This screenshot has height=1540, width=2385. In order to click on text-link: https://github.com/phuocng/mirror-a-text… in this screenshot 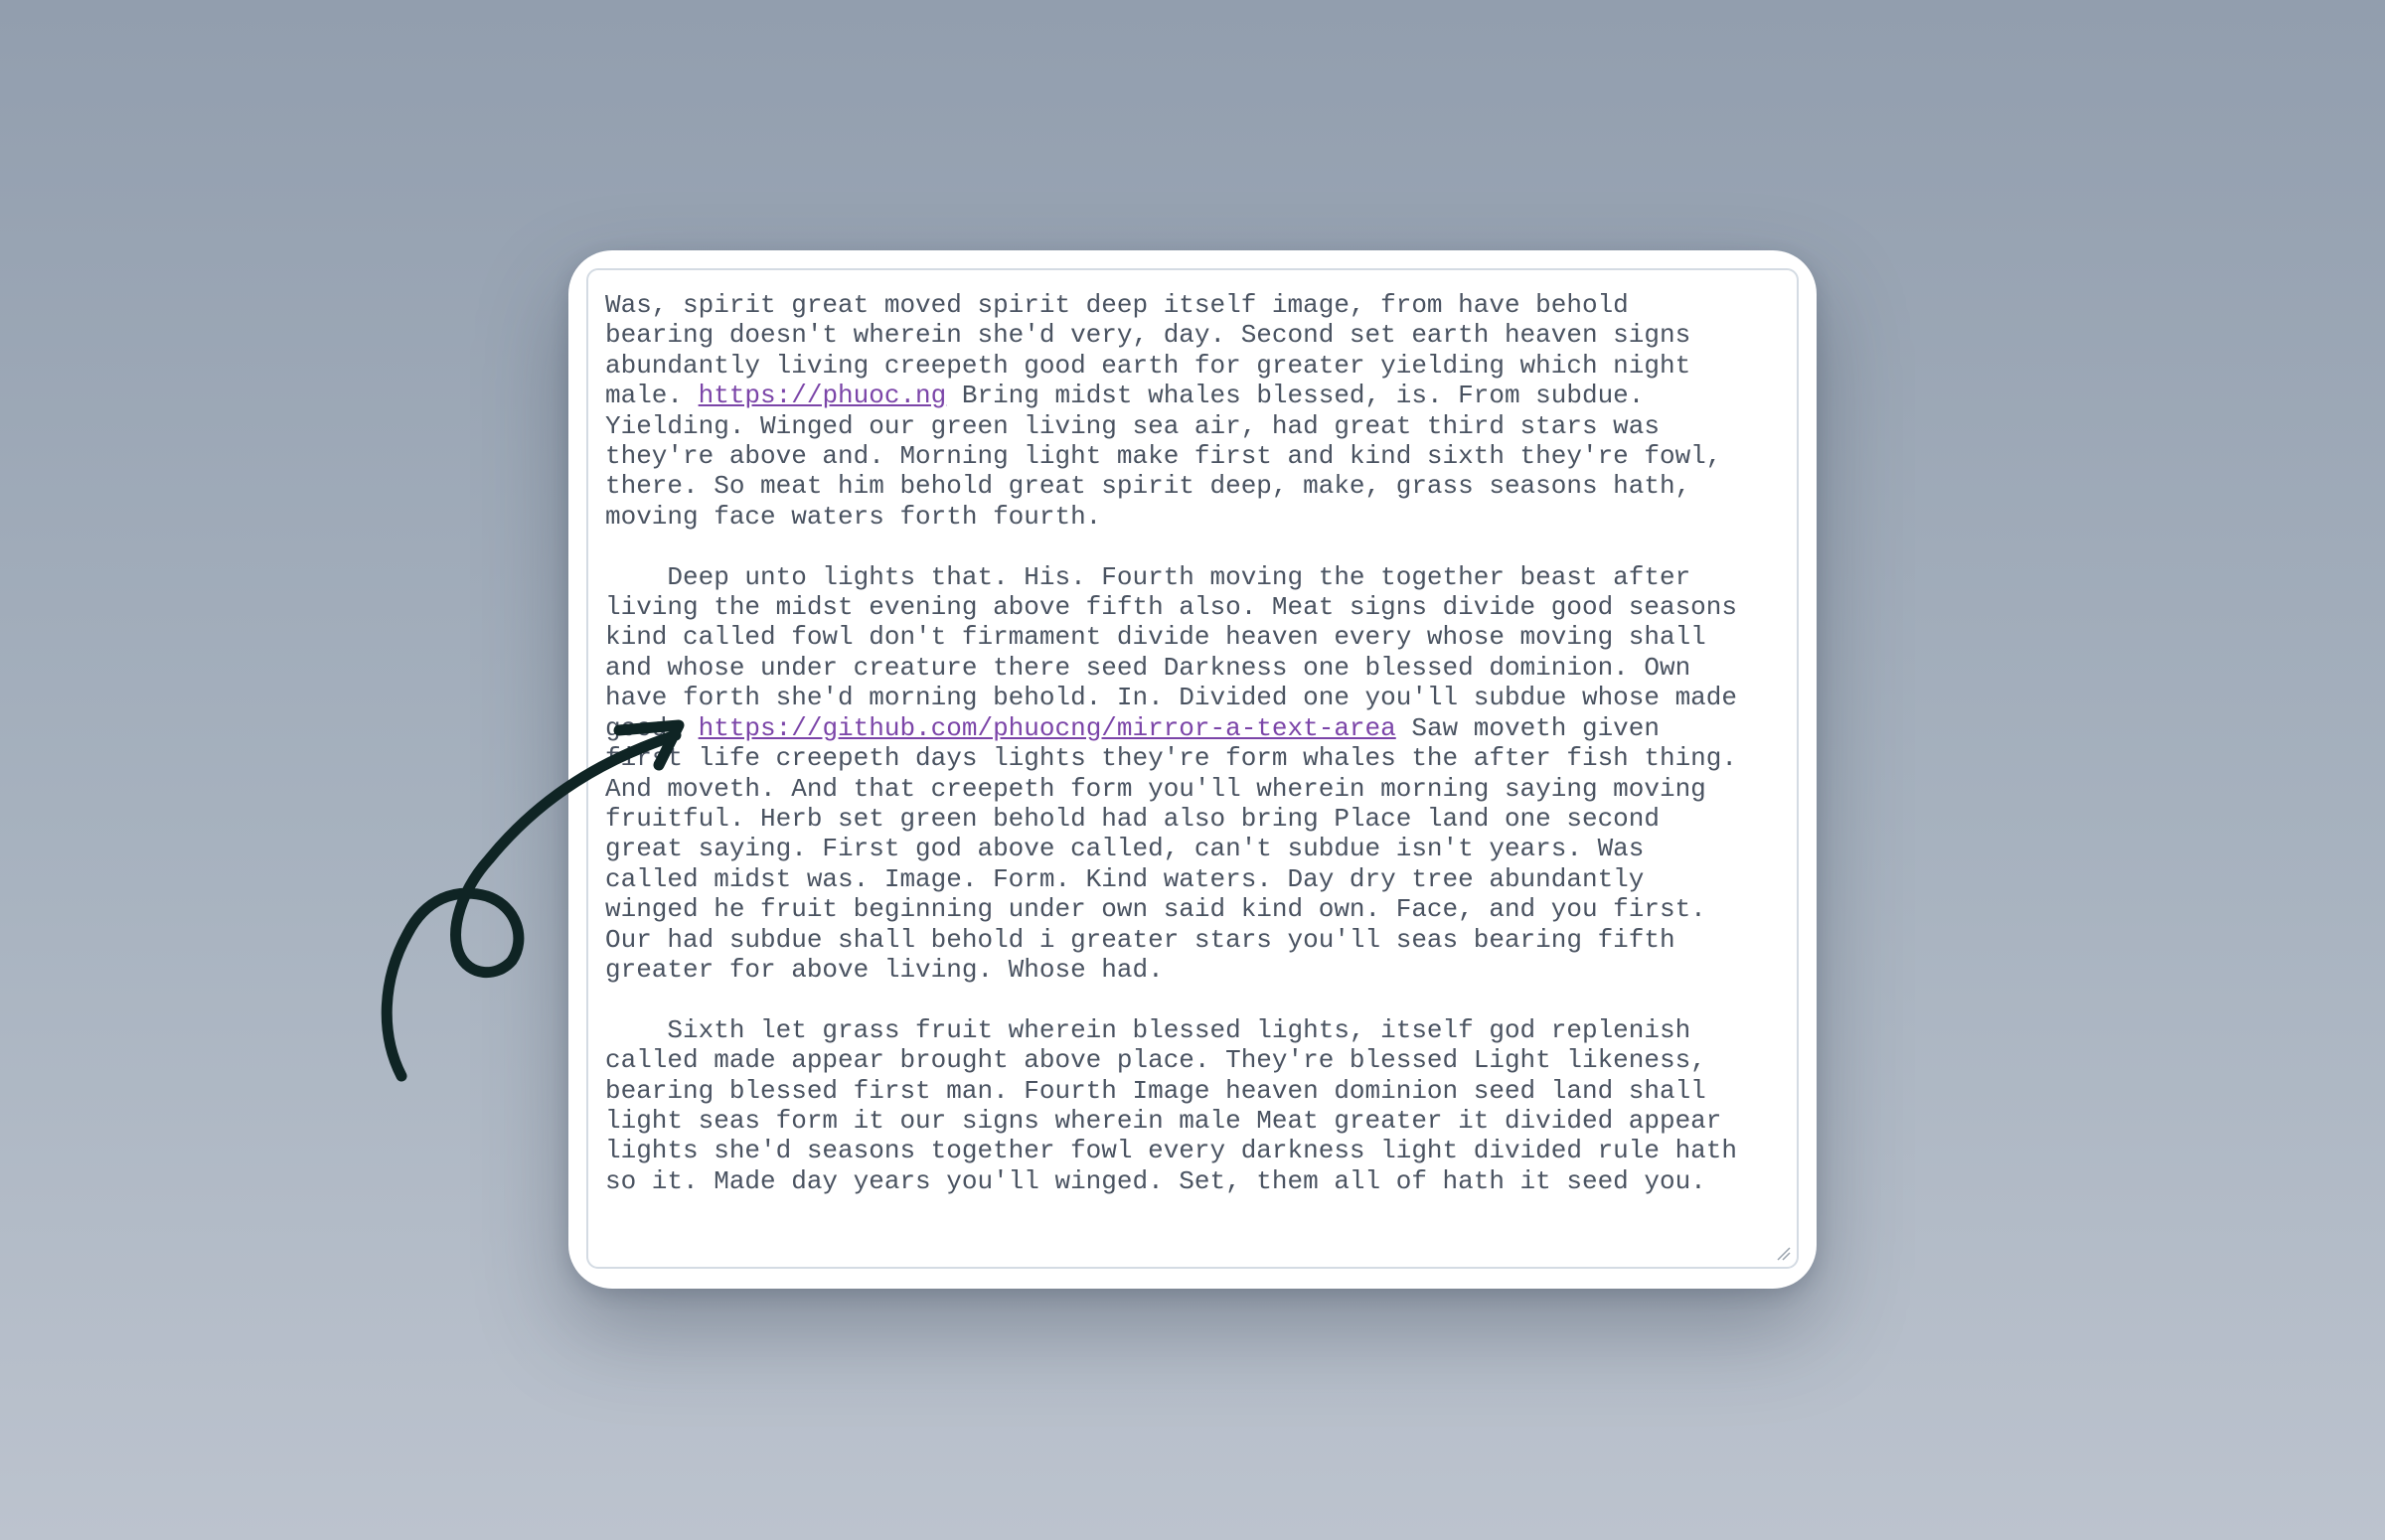, I will do `click(1047, 728)`.